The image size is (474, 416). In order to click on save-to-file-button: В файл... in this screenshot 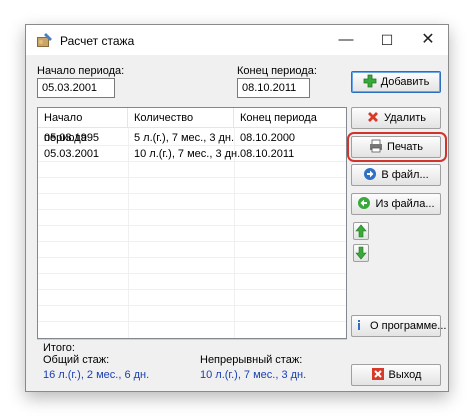, I will do `click(396, 175)`.